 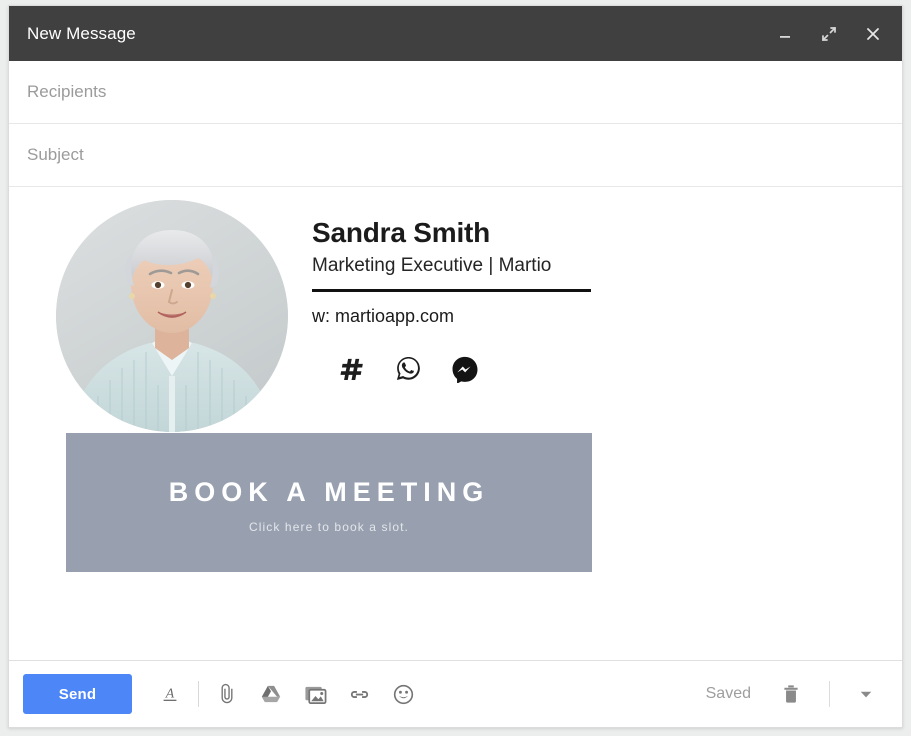 I want to click on compose-title: New Message, so click(x=81, y=33).